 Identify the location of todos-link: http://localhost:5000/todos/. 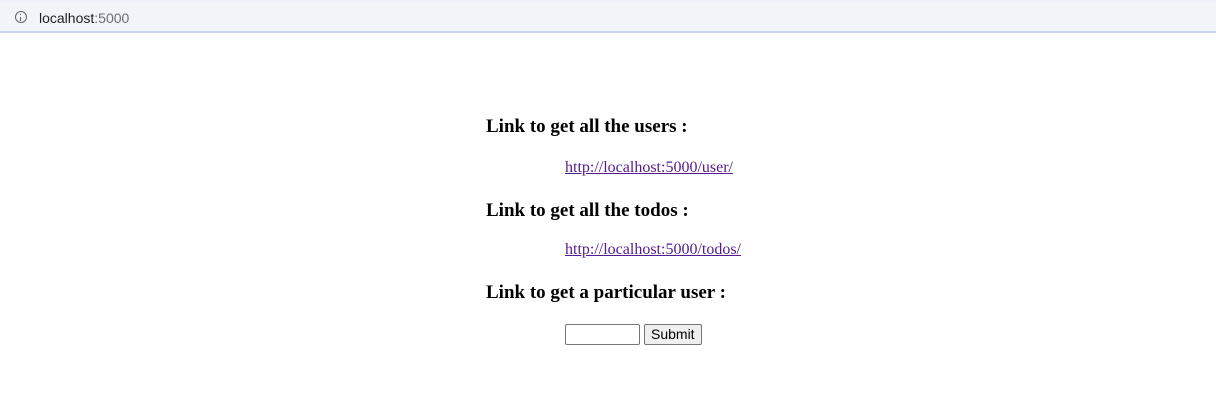
(653, 249).